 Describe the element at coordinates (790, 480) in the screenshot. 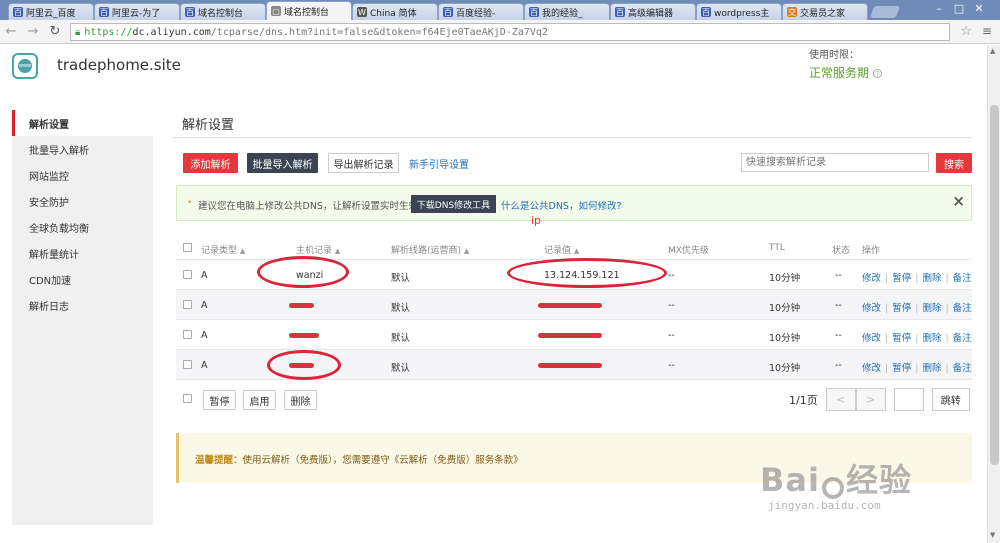

I see `watermark-brand: Bai` at that location.